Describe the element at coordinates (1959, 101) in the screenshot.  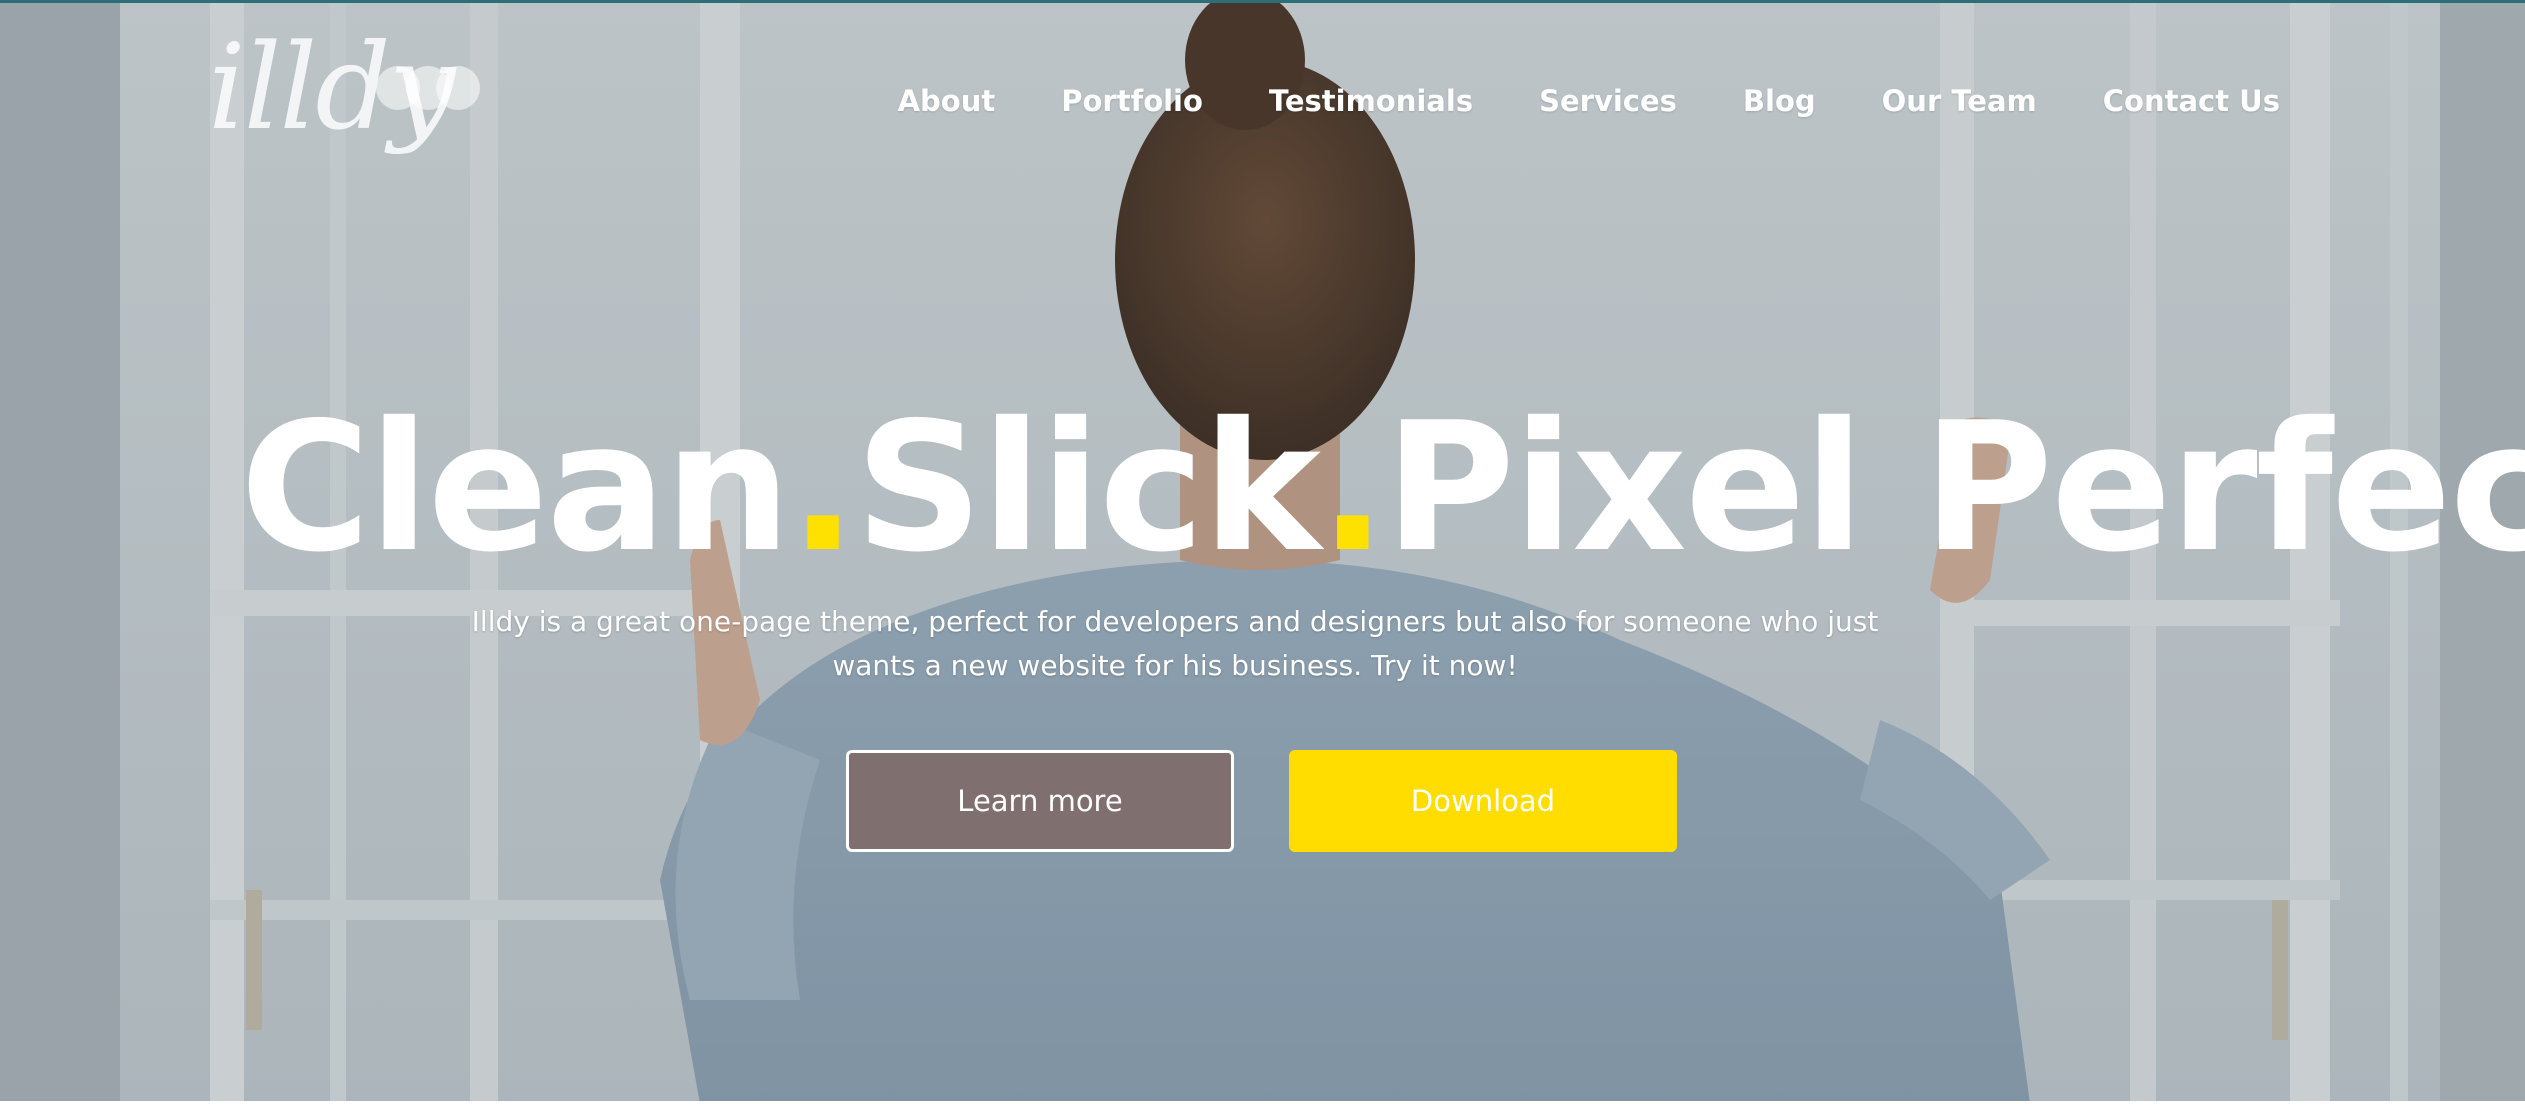
I see `nav-item-our-team: Our Team` at that location.